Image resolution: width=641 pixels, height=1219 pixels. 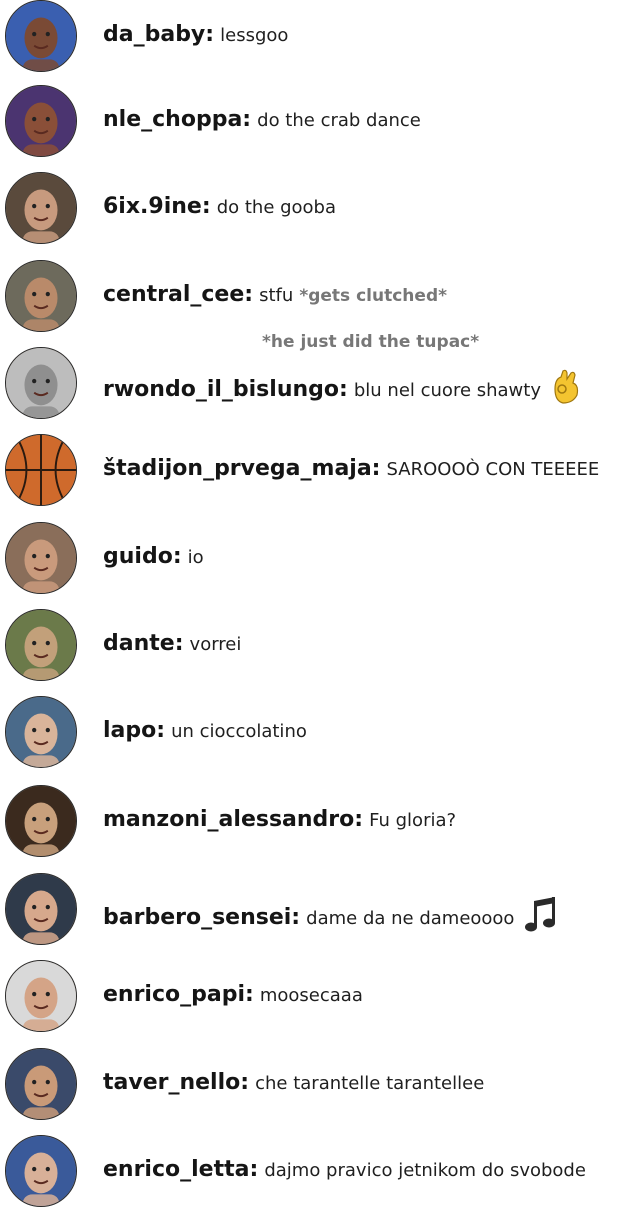 I want to click on message-line: rwondo_il_bislungo: blu nel cuore shawty, so click(x=342, y=390).